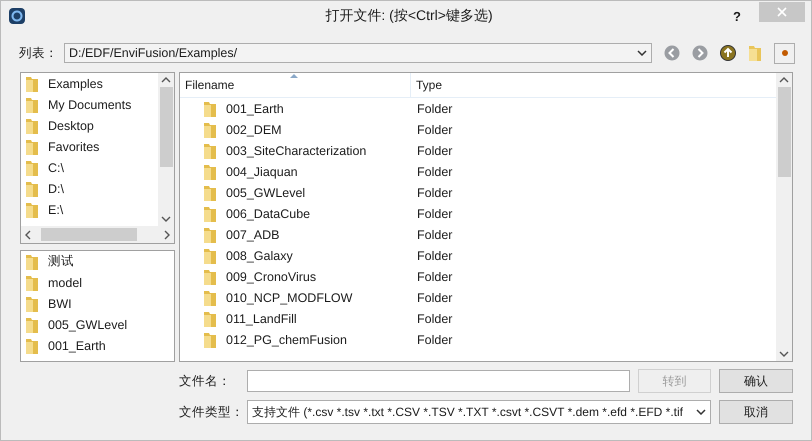  I want to click on file-name: 004_Jiaquan, so click(262, 171).